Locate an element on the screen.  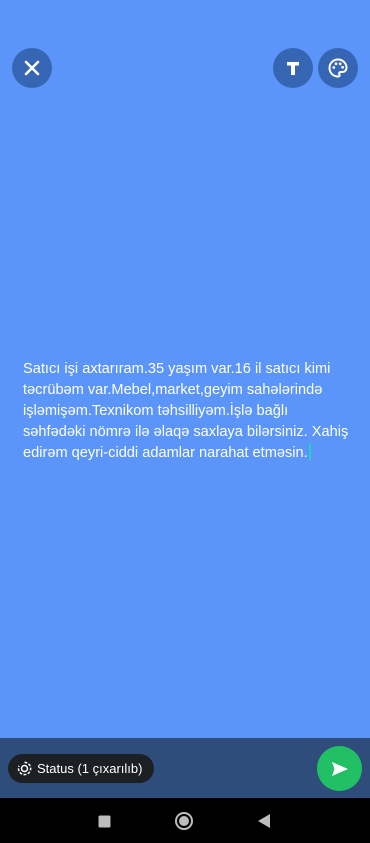
send-icon is located at coordinates (339, 768).